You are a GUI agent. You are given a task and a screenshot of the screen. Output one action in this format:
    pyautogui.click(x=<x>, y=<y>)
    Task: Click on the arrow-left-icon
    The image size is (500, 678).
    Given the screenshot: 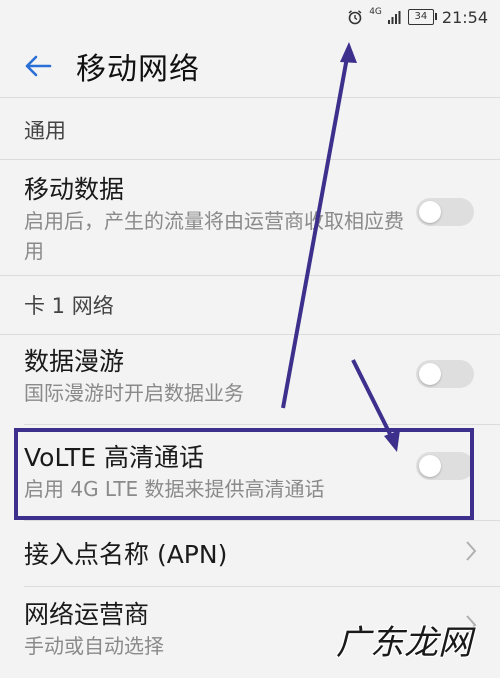 What is the action you would take?
    pyautogui.click(x=38, y=65)
    